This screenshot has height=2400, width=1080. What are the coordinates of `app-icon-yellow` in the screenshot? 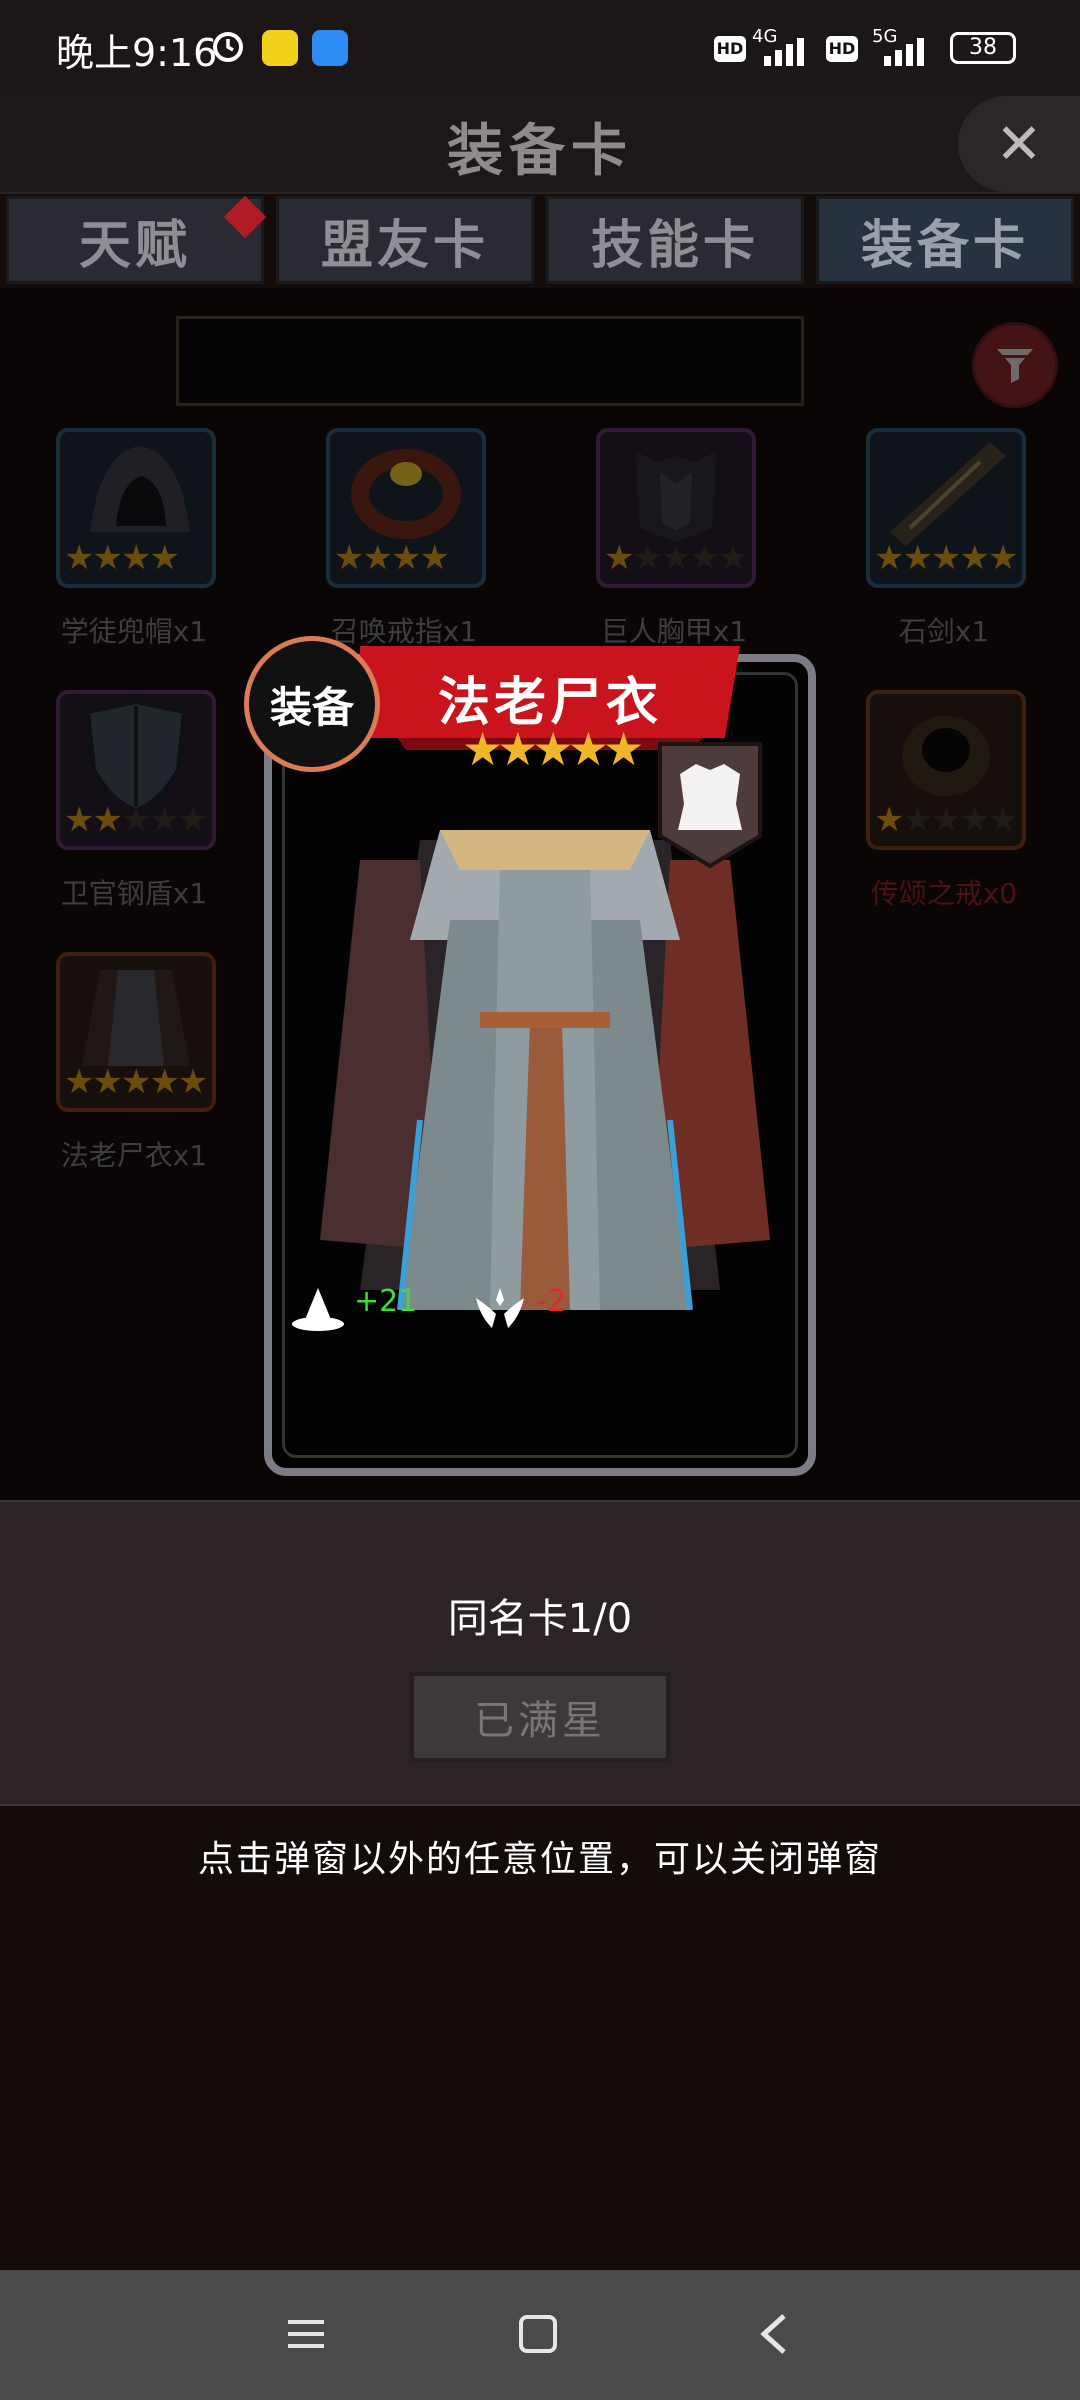 It's located at (280, 48).